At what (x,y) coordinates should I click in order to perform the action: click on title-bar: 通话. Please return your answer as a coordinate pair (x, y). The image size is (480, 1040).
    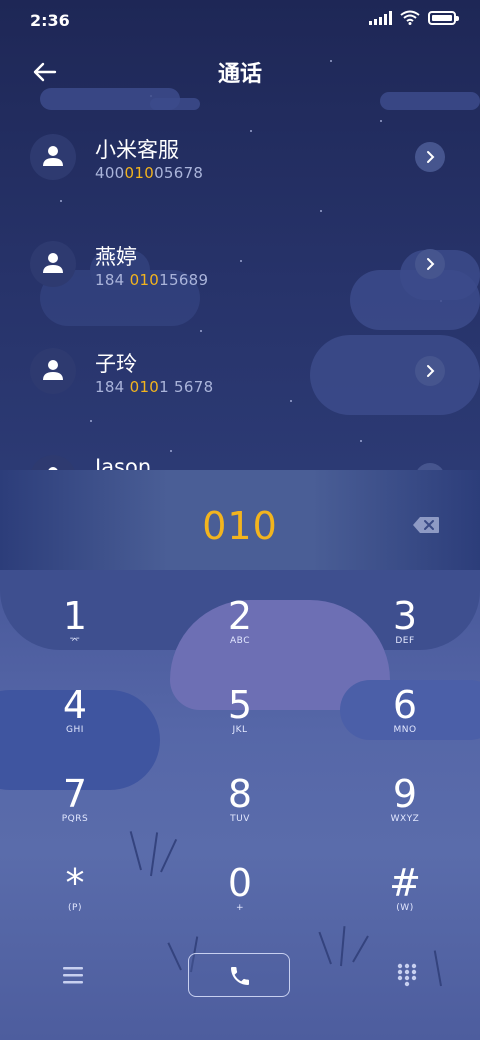
    Looking at the image, I should click on (240, 71).